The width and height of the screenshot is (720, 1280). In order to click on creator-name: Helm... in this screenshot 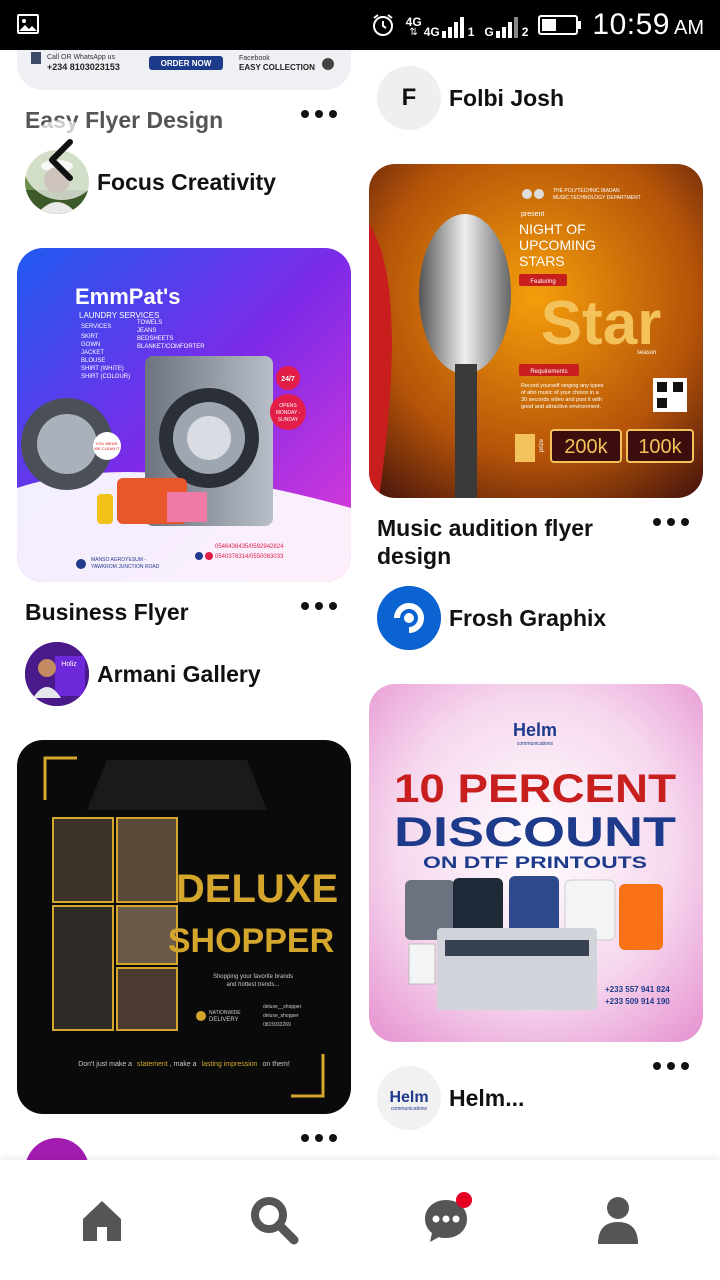, I will do `click(487, 1097)`.